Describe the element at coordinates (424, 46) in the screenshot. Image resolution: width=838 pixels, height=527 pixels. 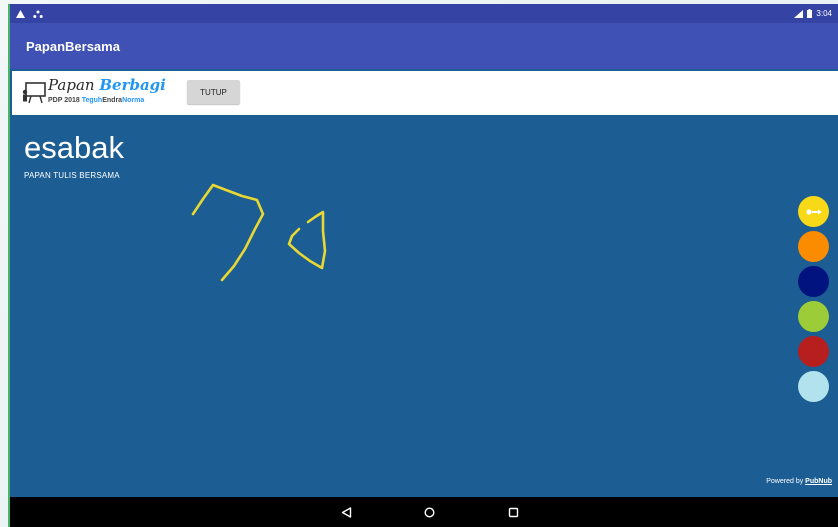
I see `app-toolbar: PapanBersama` at that location.